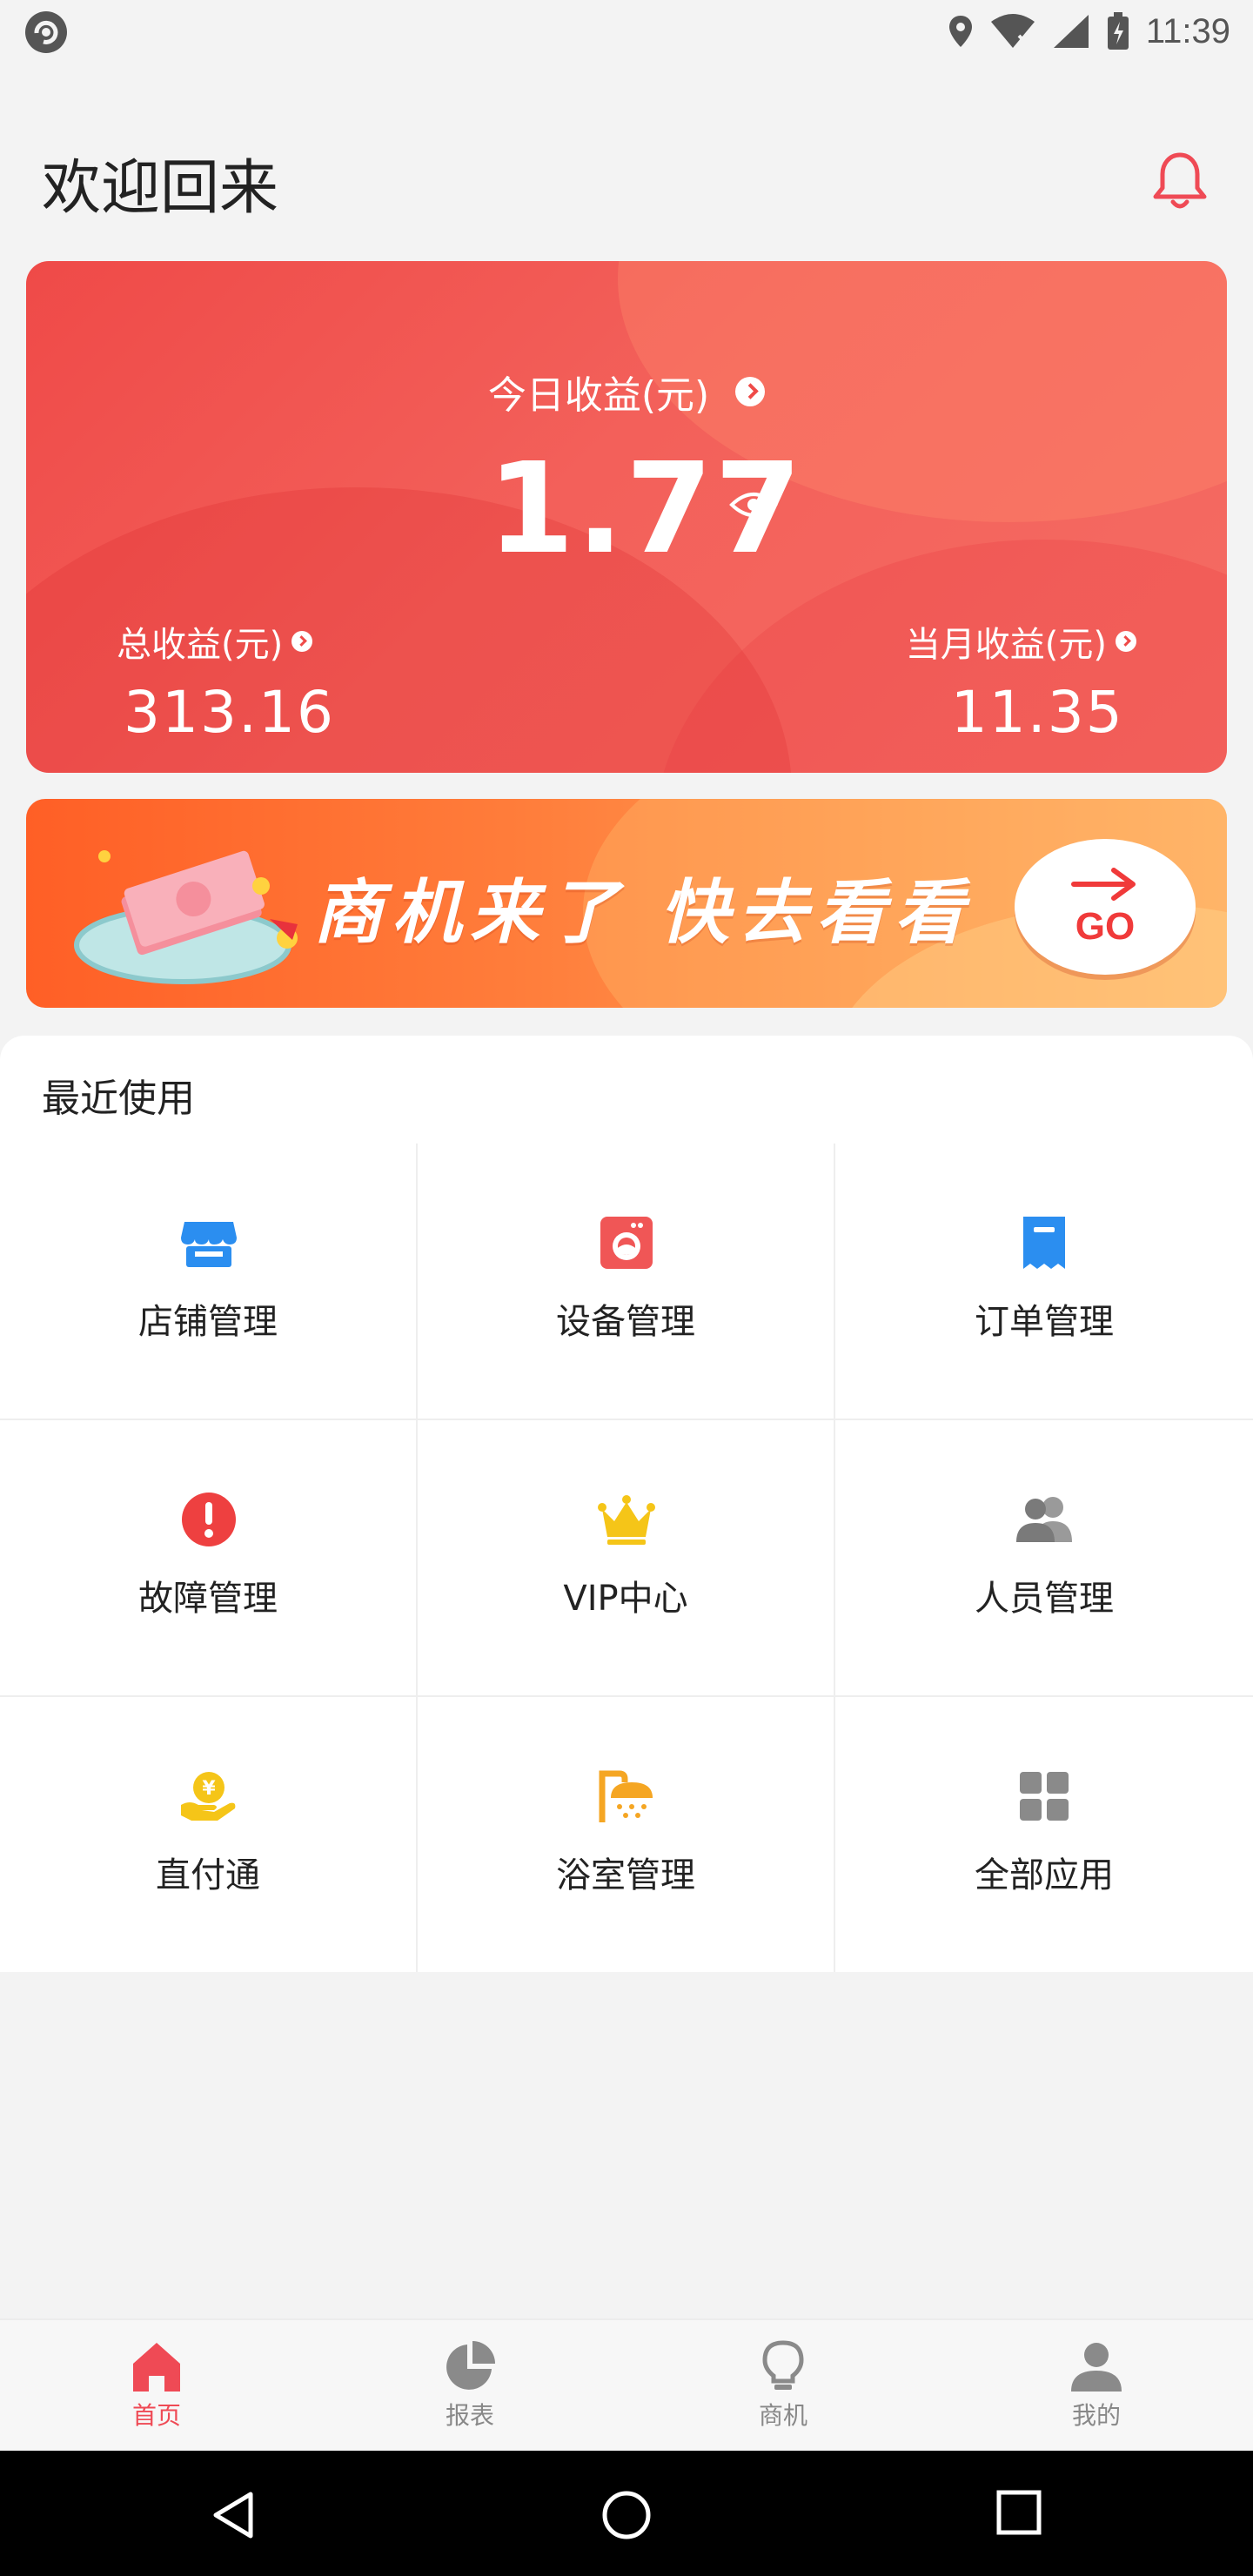 This screenshot has width=1253, height=2576. I want to click on recents-icon, so click(1020, 2513).